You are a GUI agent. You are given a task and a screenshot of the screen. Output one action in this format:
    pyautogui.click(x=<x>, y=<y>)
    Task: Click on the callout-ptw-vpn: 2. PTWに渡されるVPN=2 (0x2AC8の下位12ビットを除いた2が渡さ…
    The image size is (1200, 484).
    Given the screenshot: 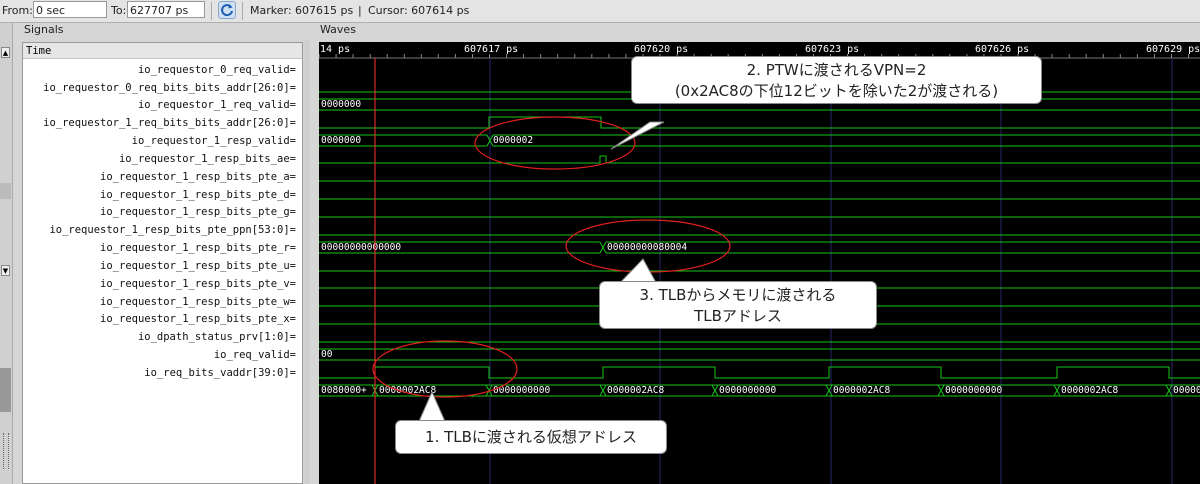 What is the action you would take?
    pyautogui.click(x=836, y=80)
    